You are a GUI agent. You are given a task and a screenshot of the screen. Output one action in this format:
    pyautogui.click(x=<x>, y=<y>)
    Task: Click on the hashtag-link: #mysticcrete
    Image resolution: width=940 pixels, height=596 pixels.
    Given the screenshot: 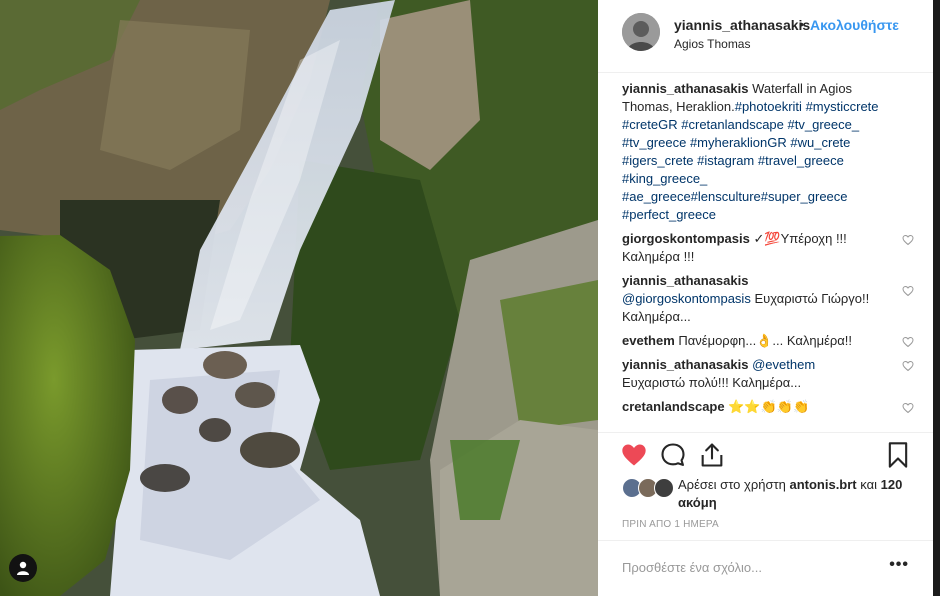 What is the action you would take?
    pyautogui.click(x=842, y=106)
    